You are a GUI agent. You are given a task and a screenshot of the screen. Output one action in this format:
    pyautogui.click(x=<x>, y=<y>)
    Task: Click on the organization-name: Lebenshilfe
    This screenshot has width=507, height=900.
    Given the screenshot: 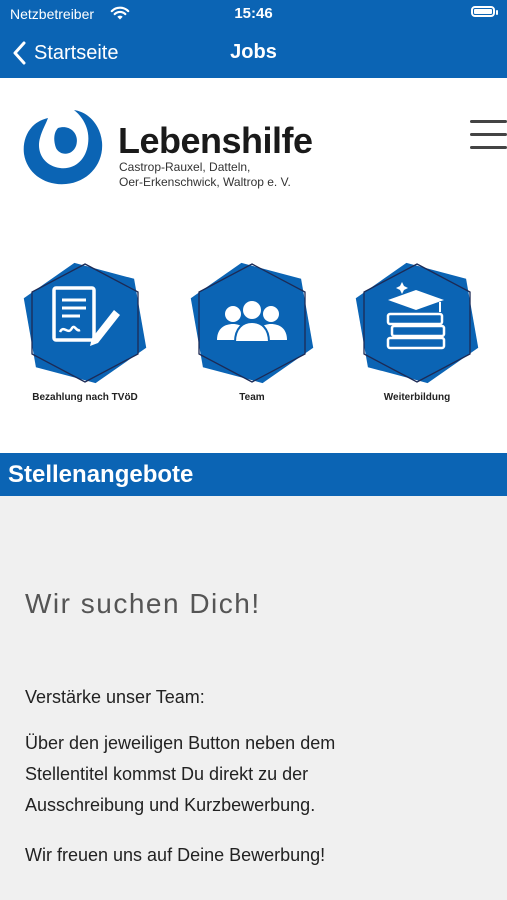 What is the action you would take?
    pyautogui.click(x=215, y=140)
    